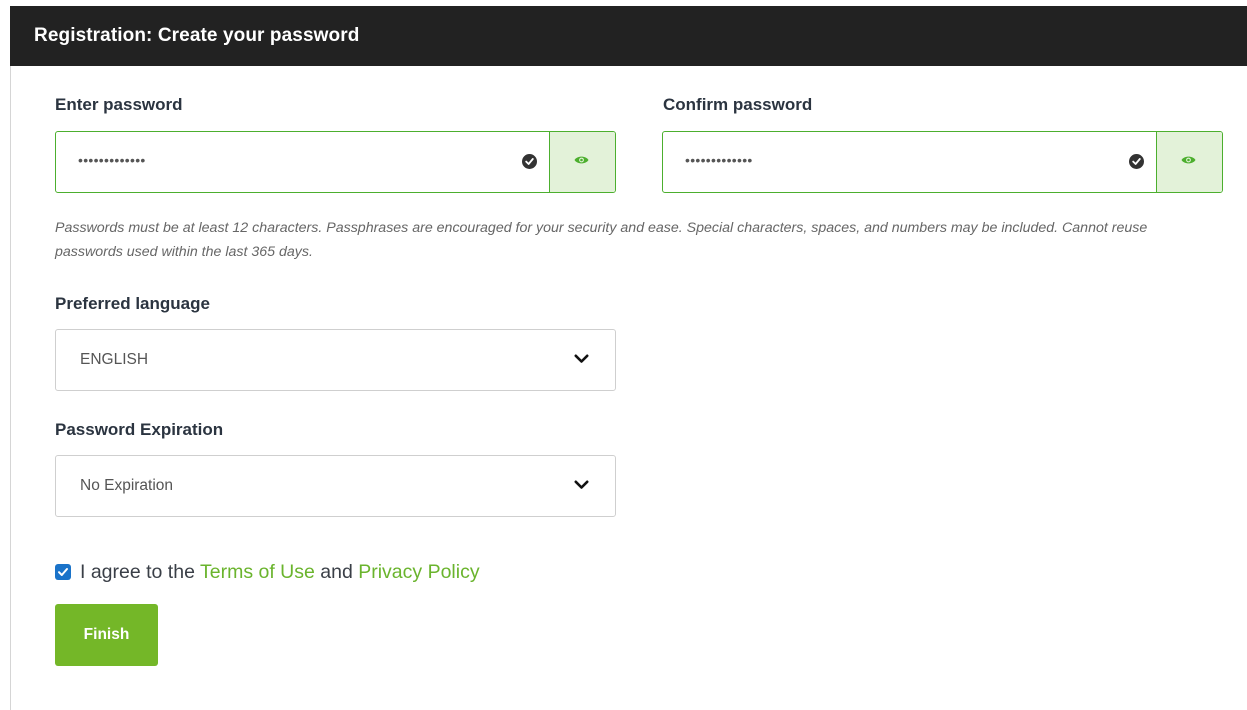 This screenshot has height=710, width=1247. What do you see at coordinates (719, 160) in the screenshot?
I see `confirm-password-value: •••••••••••••` at bounding box center [719, 160].